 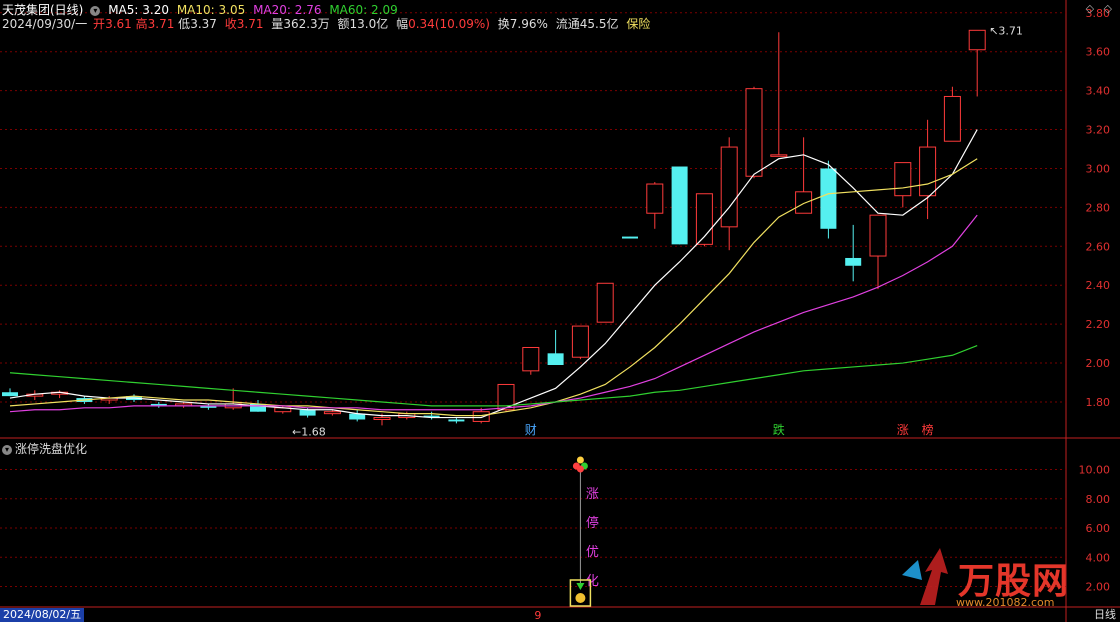 I want to click on open-label: 开, so click(x=99, y=24).